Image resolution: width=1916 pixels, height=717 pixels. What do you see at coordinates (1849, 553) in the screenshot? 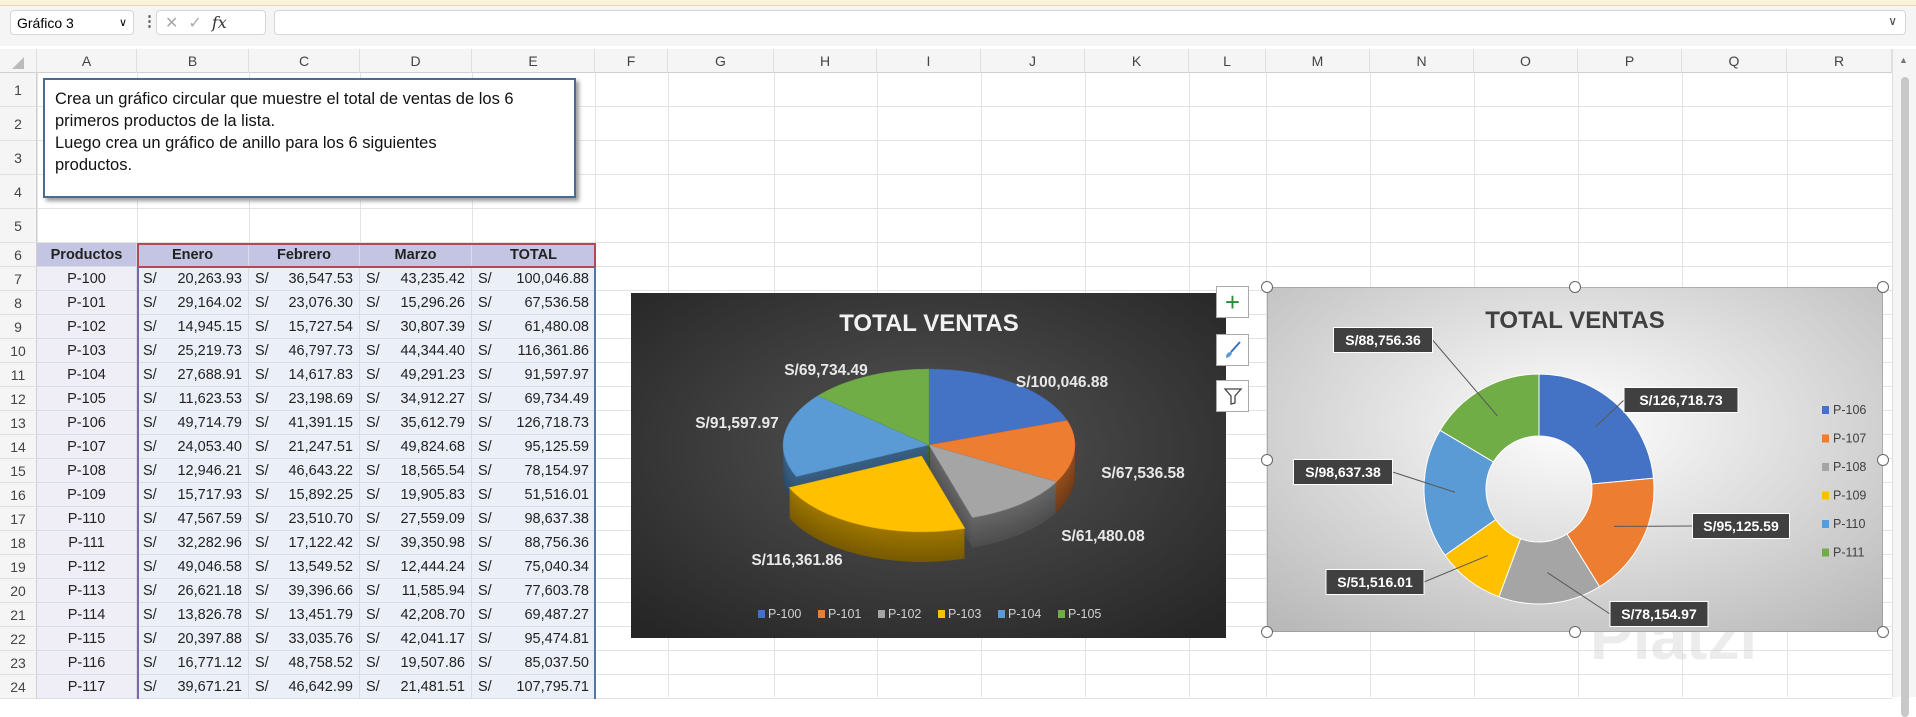
I see `legend-label-P-111: P-111` at bounding box center [1849, 553].